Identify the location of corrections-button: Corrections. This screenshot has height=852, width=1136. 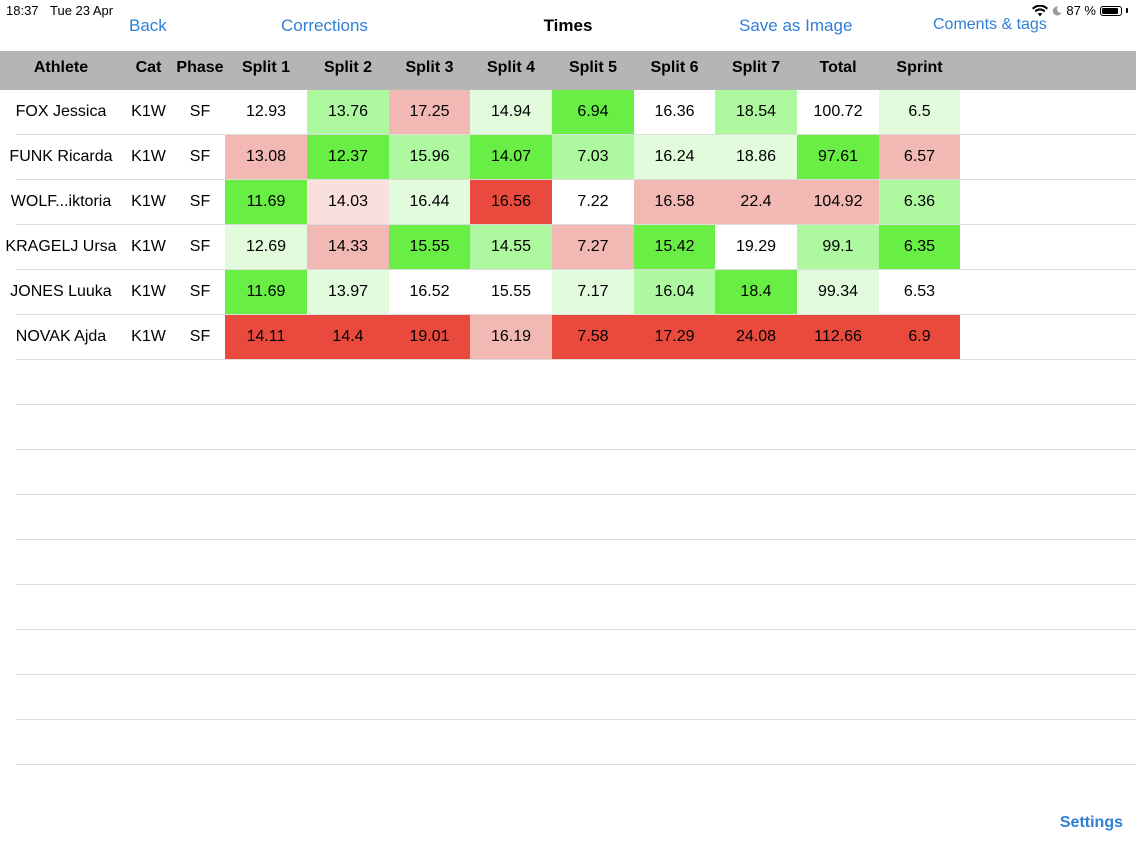
(324, 26).